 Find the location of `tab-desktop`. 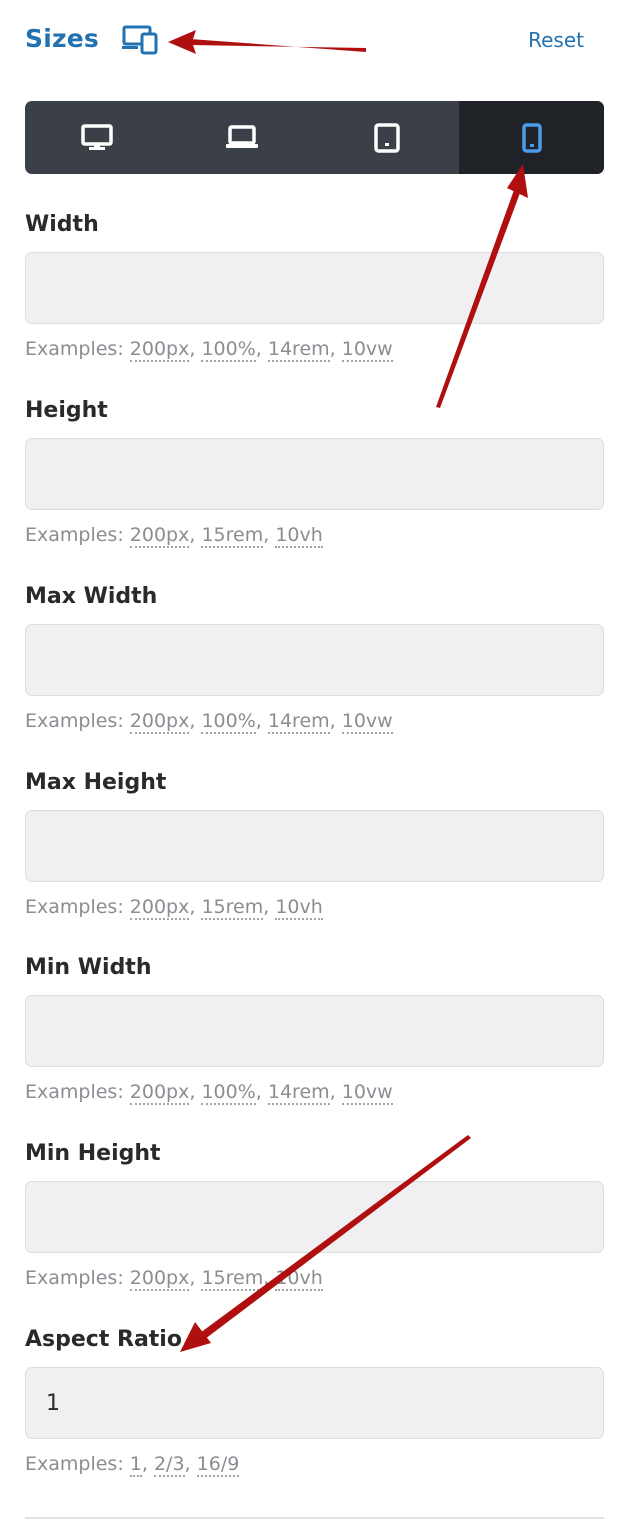

tab-desktop is located at coordinates (97, 137).